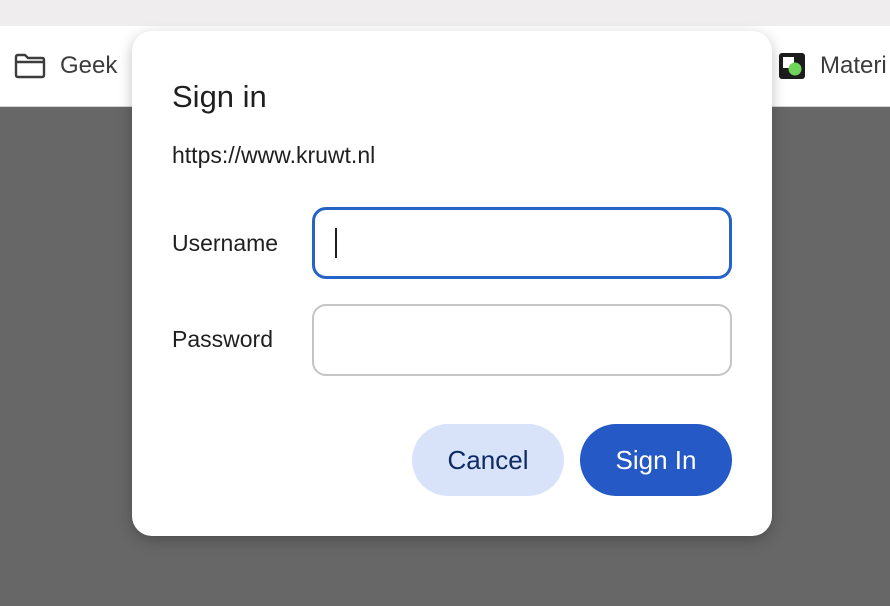  What do you see at coordinates (792, 66) in the screenshot?
I see `materialize-favicon-icon` at bounding box center [792, 66].